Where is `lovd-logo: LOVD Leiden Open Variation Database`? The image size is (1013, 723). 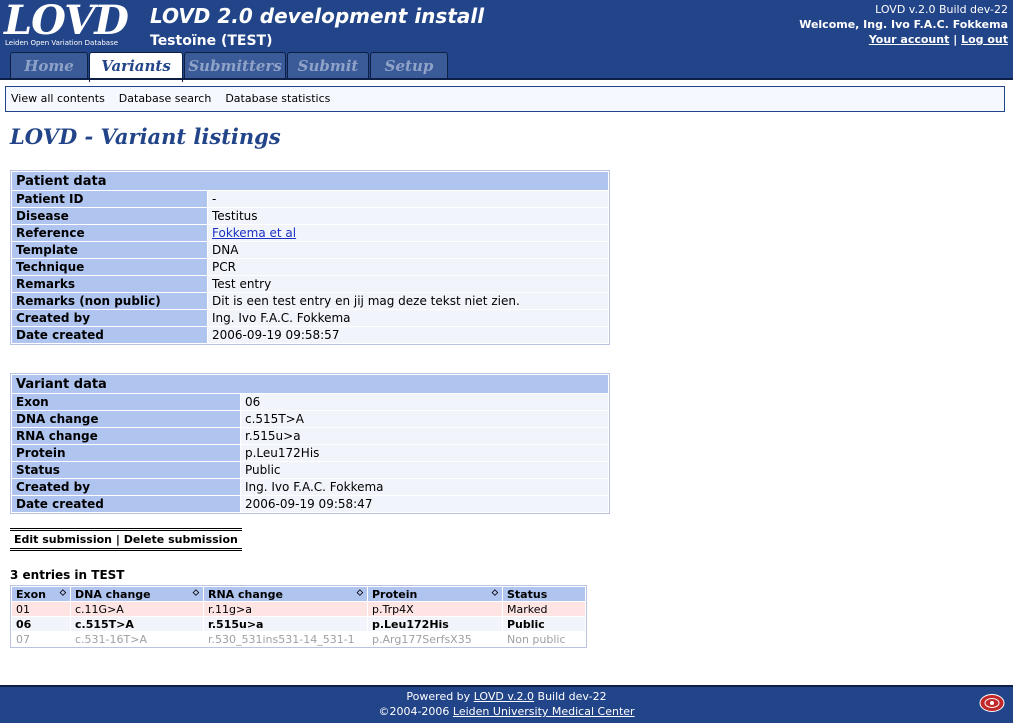
lovd-logo: LOVD Leiden Open Variation Database is located at coordinates (66, 24).